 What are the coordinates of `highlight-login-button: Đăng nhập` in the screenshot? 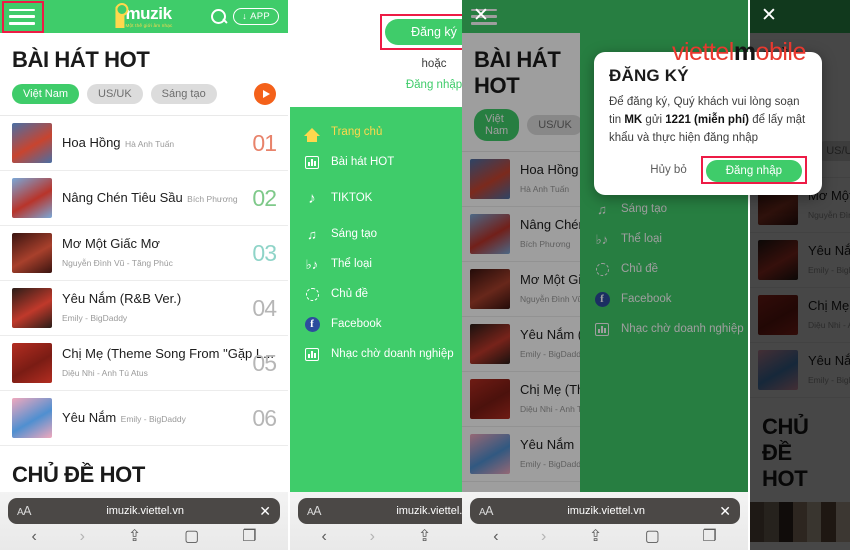 It's located at (753, 170).